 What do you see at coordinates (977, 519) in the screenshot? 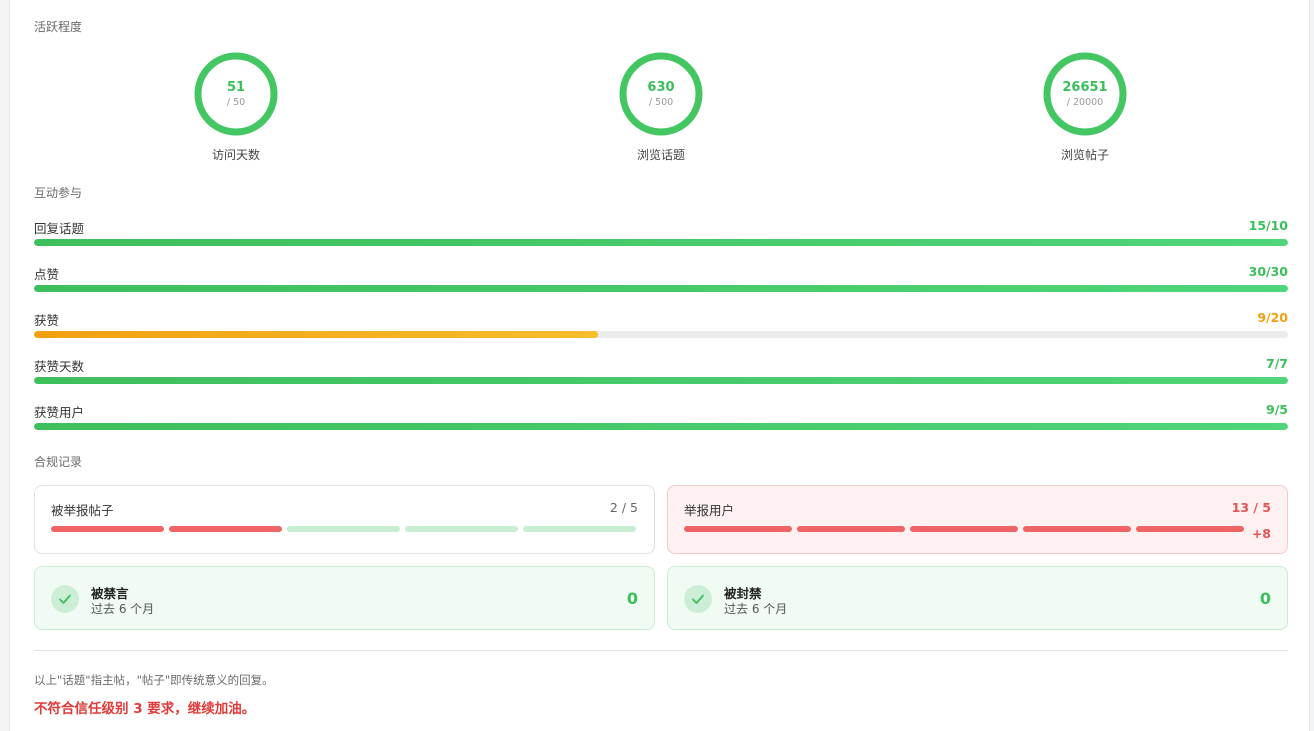
I see `reported-users-box: 举报用户 13 / 5 +8` at bounding box center [977, 519].